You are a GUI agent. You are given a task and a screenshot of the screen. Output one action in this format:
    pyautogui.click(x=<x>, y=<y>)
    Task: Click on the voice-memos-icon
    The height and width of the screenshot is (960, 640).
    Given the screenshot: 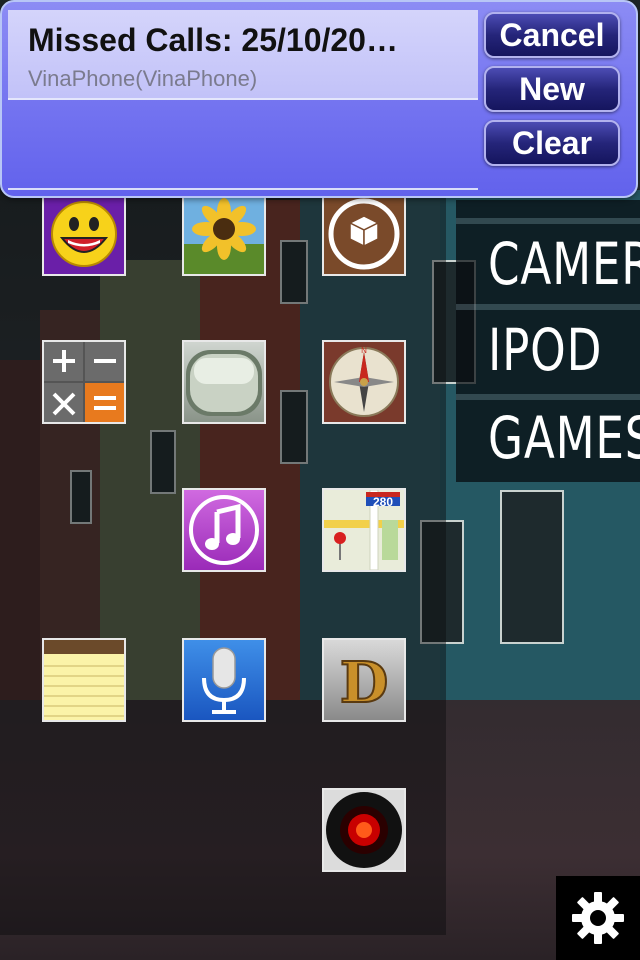 What is the action you would take?
    pyautogui.click(x=224, y=680)
    